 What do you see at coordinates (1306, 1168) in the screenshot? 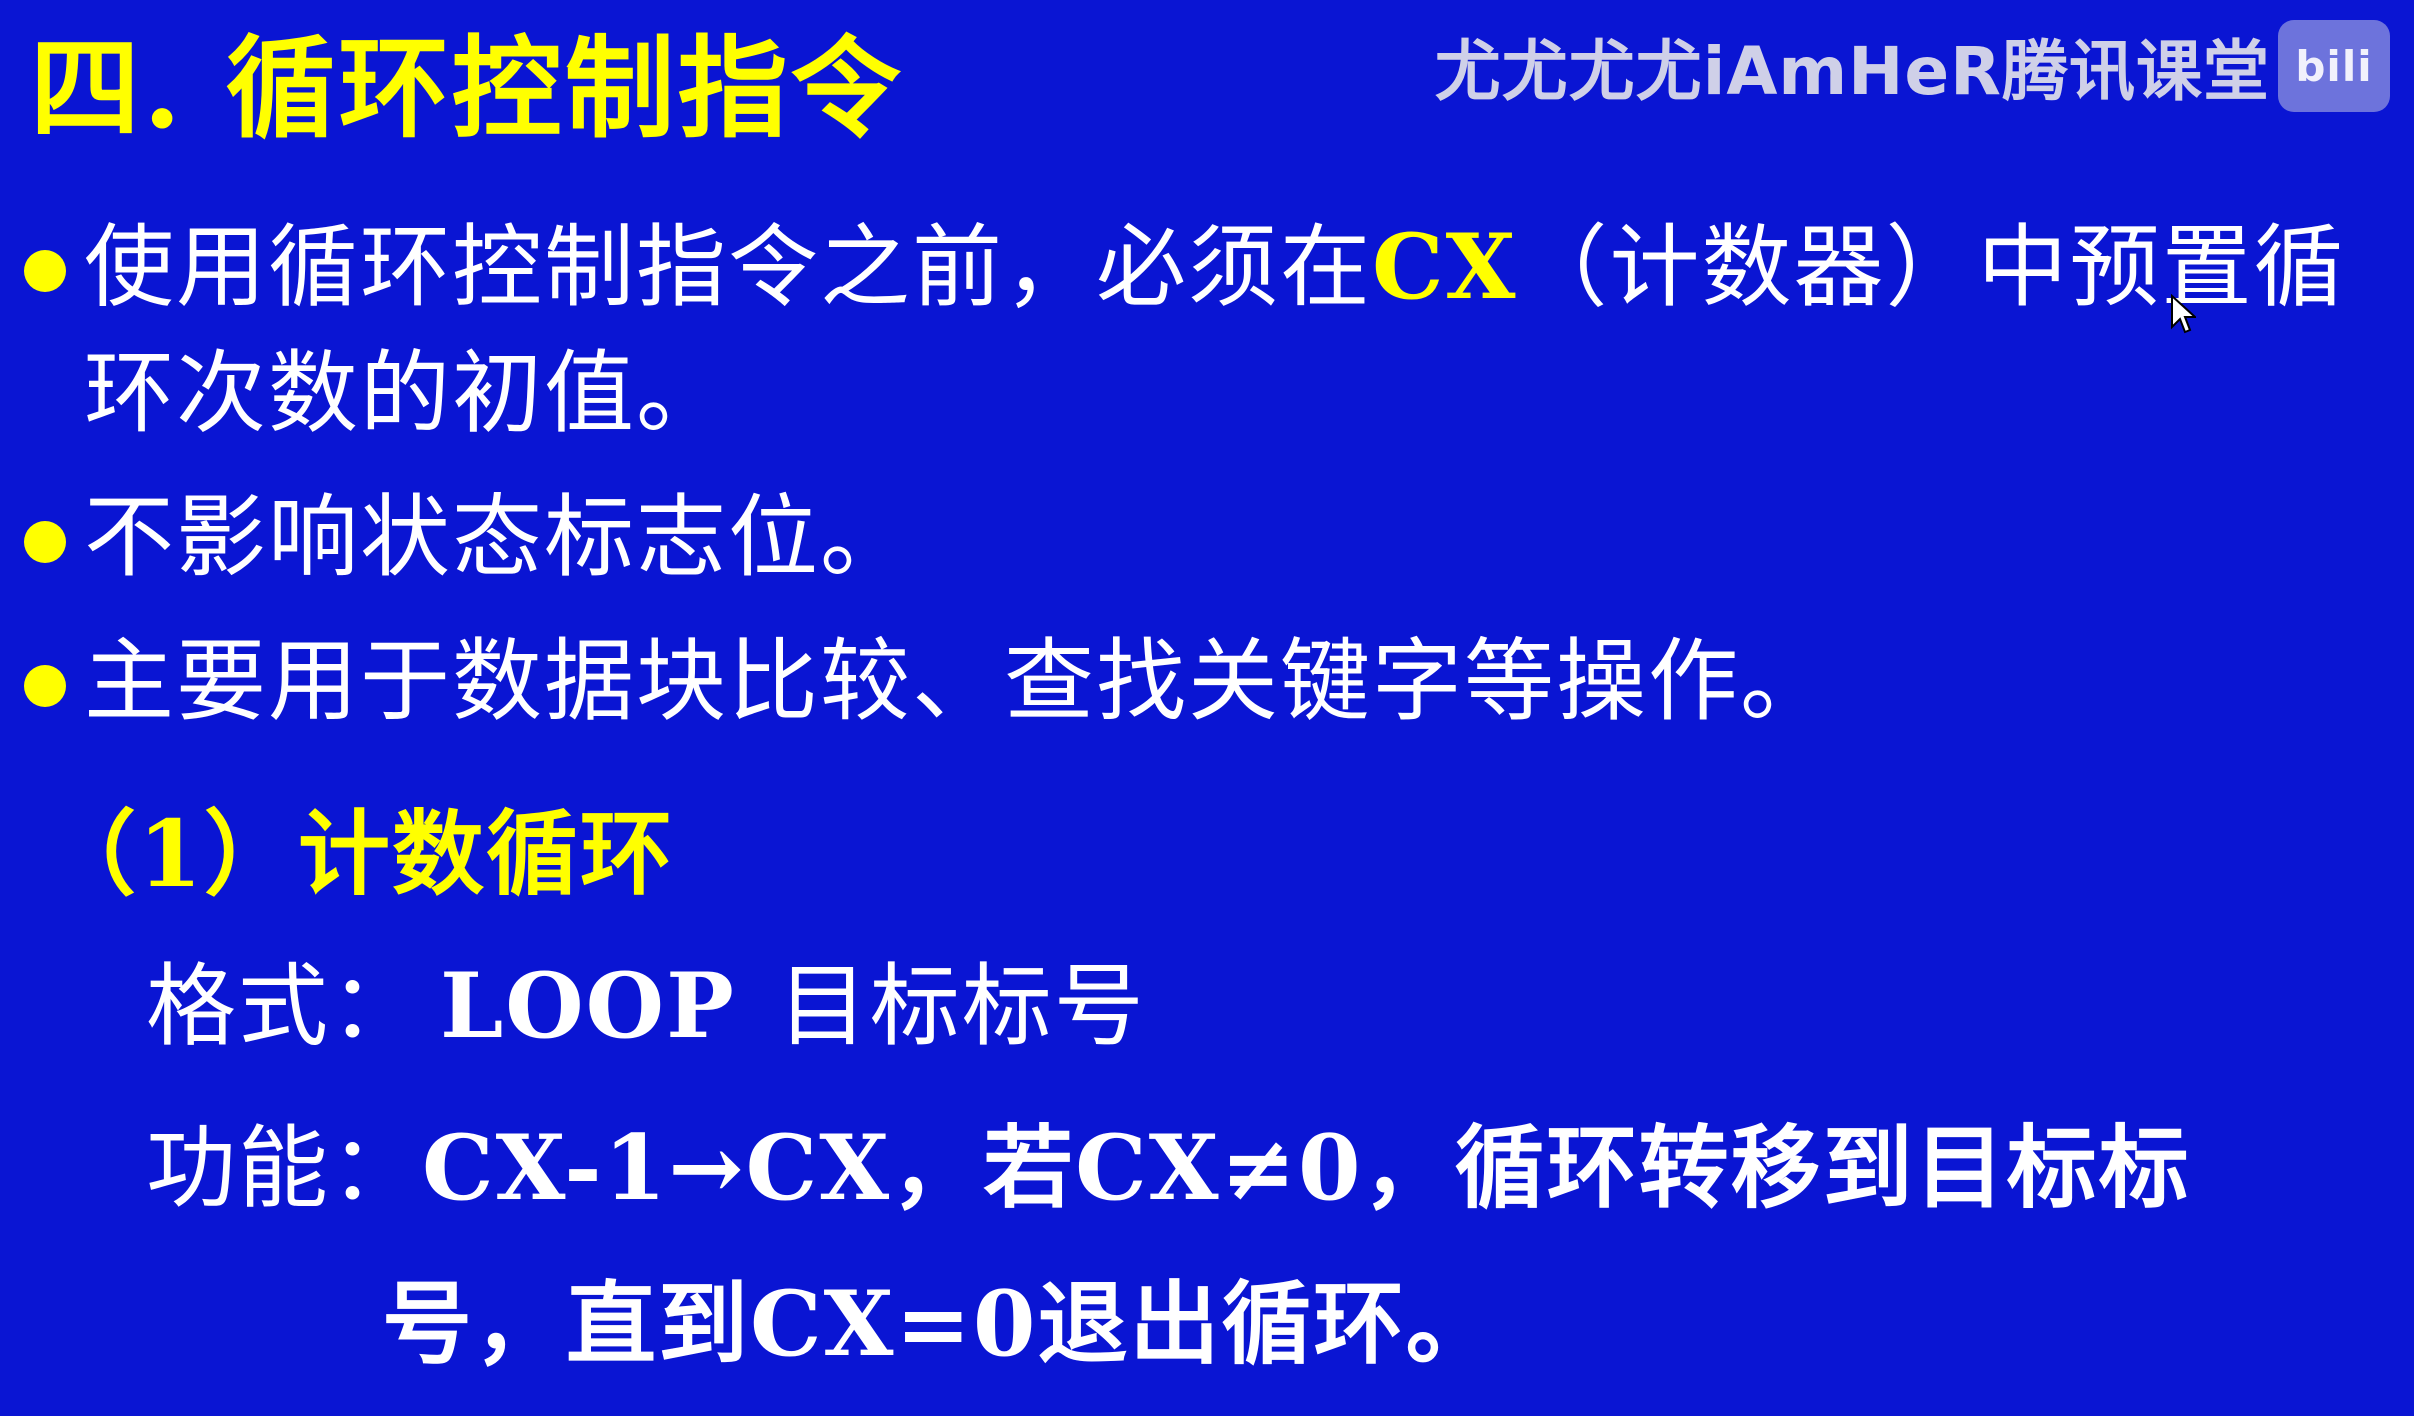
I see `function-line-1: CX-1→CX，若CX≠0，循环转移到目标标` at bounding box center [1306, 1168].